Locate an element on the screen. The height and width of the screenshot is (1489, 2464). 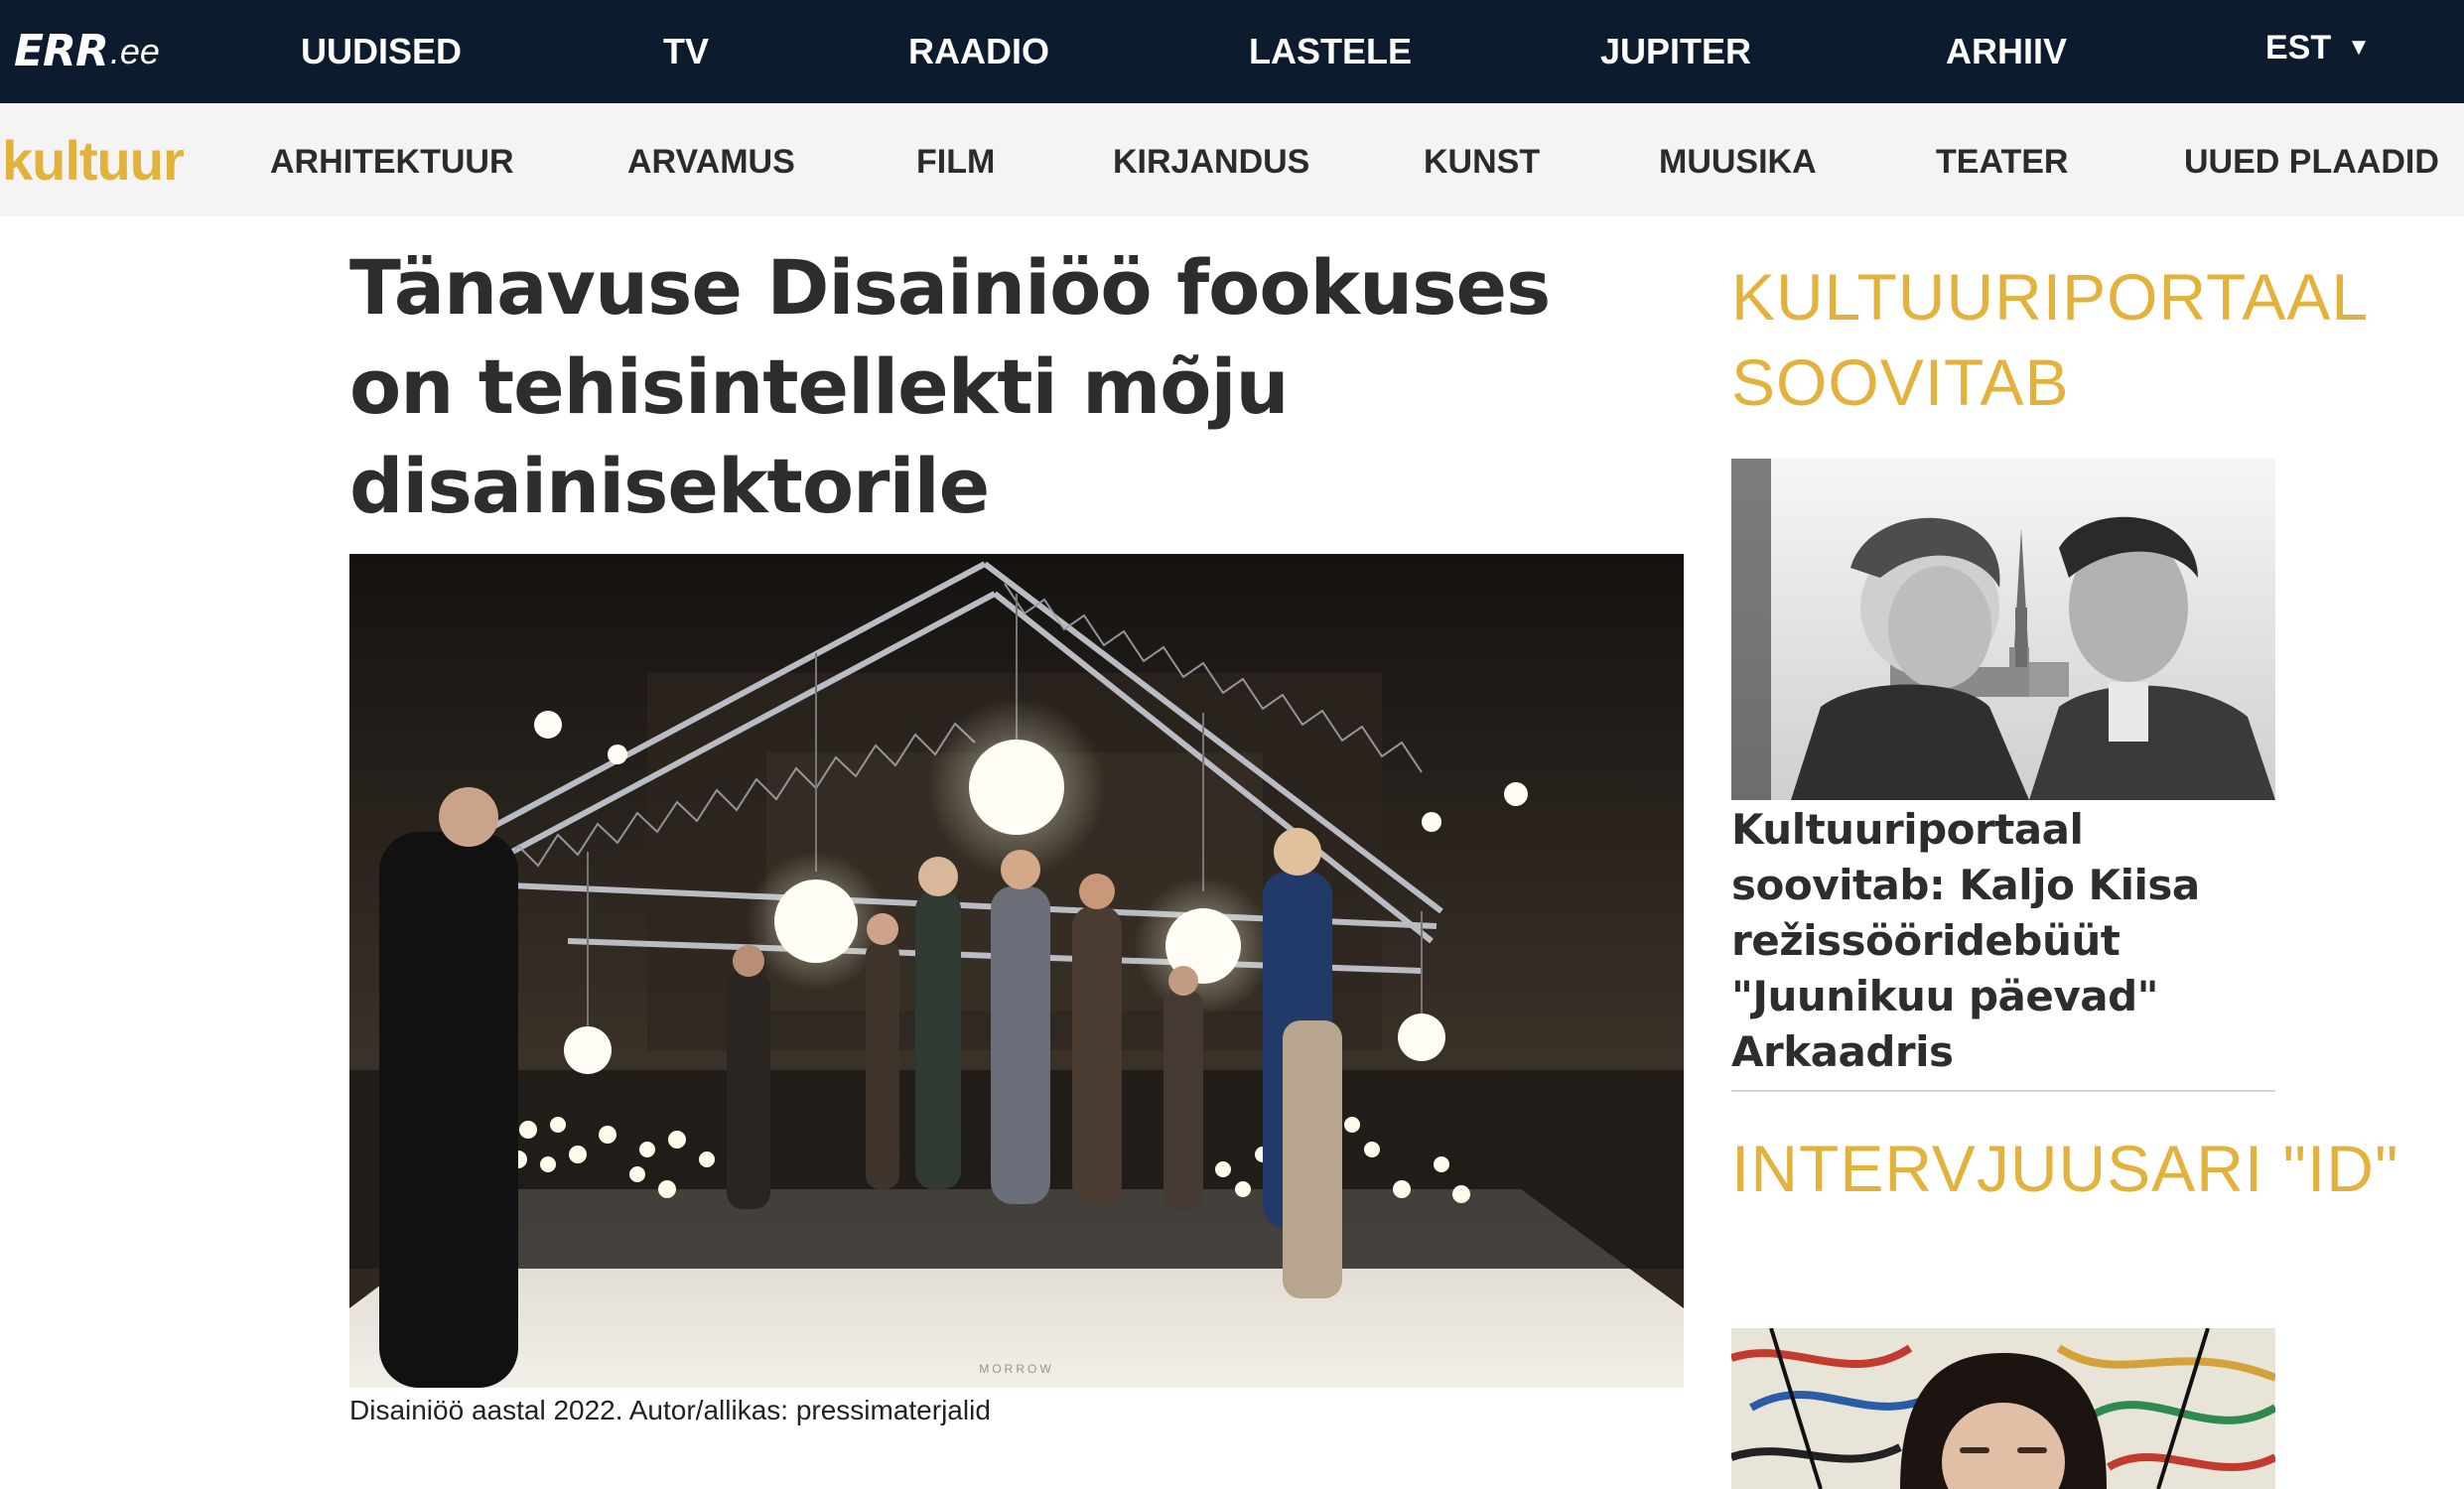
film-still-photo is located at coordinates (2003, 630).